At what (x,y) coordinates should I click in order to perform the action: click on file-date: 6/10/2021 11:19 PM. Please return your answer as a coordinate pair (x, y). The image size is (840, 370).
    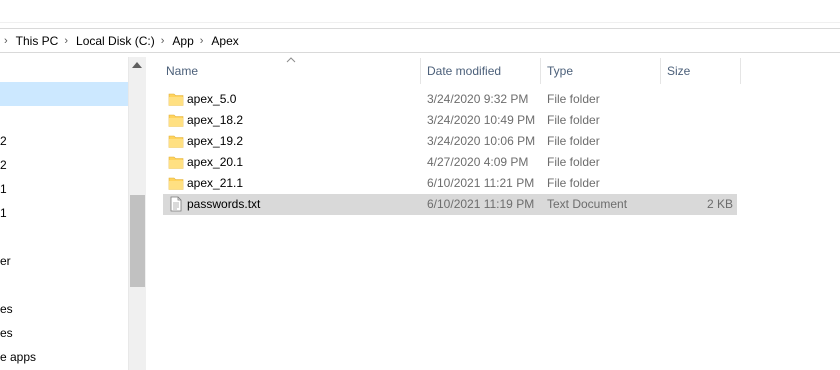
    Looking at the image, I should click on (481, 204).